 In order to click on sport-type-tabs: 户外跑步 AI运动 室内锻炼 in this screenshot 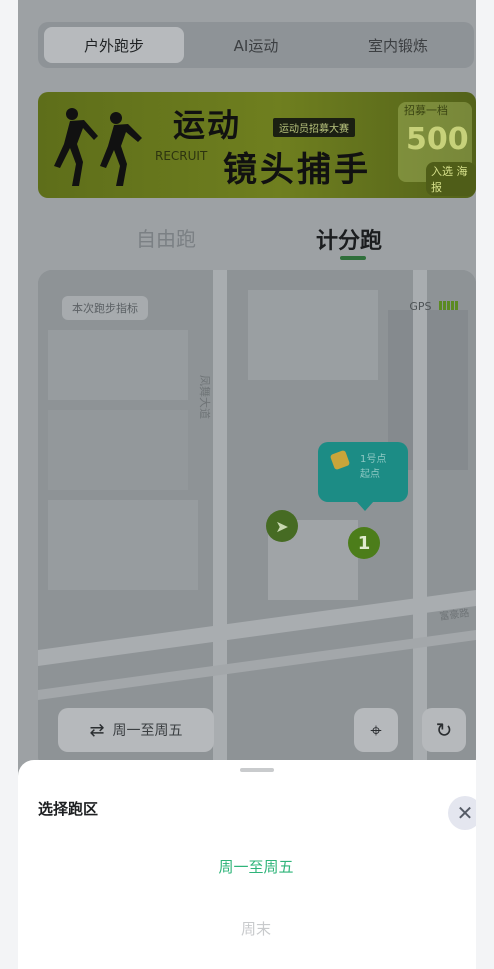, I will do `click(256, 45)`.